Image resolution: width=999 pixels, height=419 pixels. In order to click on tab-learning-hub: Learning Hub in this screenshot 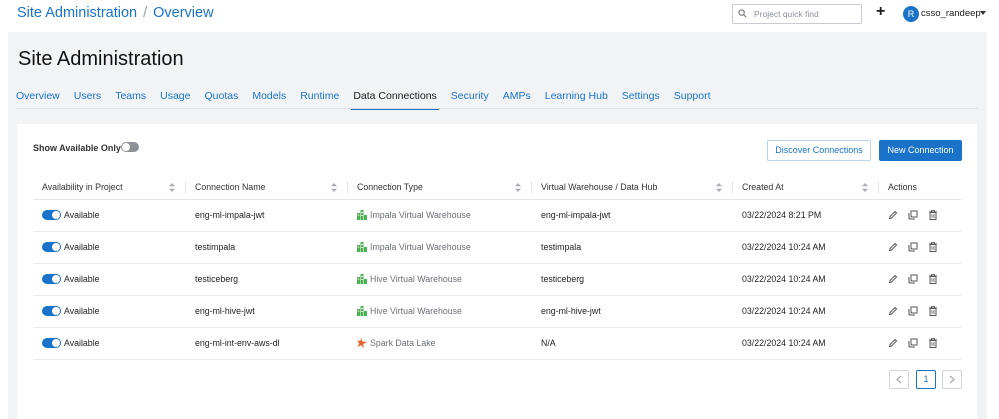, I will do `click(576, 98)`.